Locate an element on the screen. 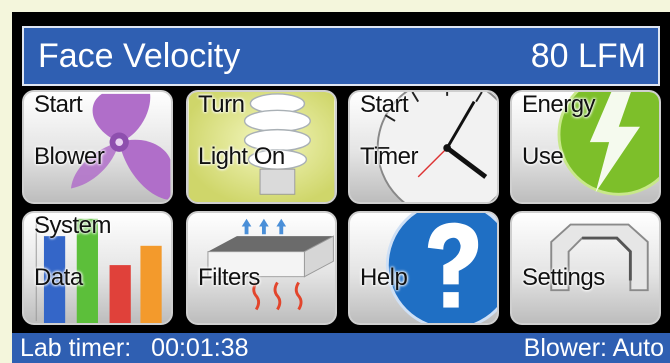  turn-light-on-button: Turn Light On is located at coordinates (261, 147).